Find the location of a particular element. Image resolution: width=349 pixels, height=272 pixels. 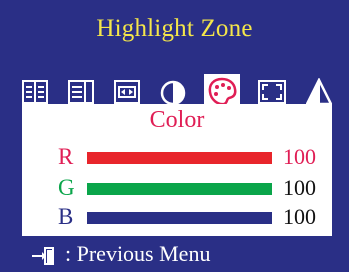

red-row: R 100 is located at coordinates (177, 157).